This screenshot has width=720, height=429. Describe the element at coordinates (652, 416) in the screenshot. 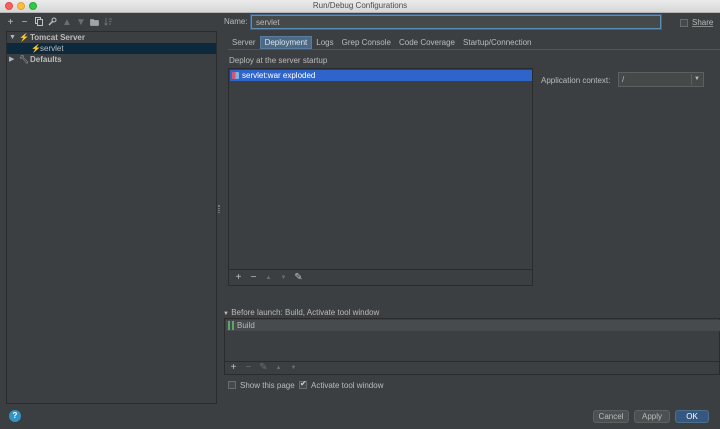

I see `apply-button: Apply` at that location.